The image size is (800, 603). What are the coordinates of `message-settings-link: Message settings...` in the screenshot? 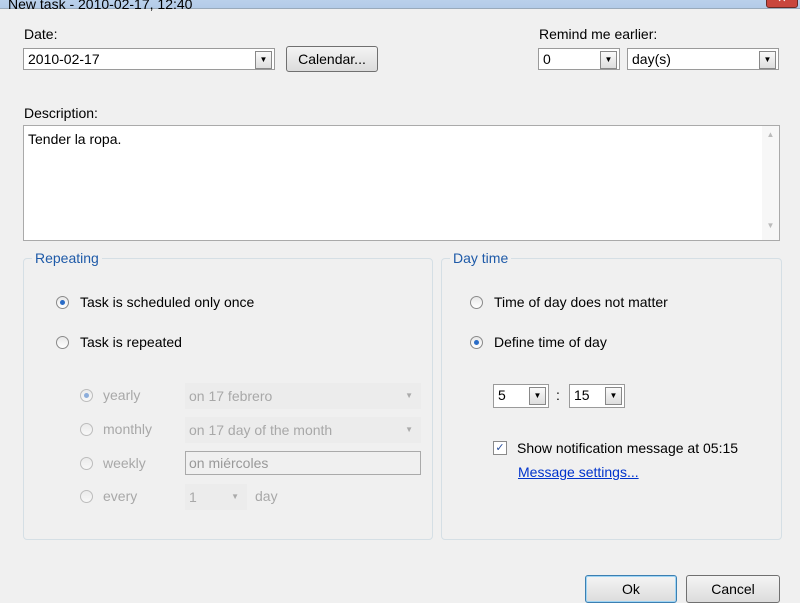 It's located at (578, 472).